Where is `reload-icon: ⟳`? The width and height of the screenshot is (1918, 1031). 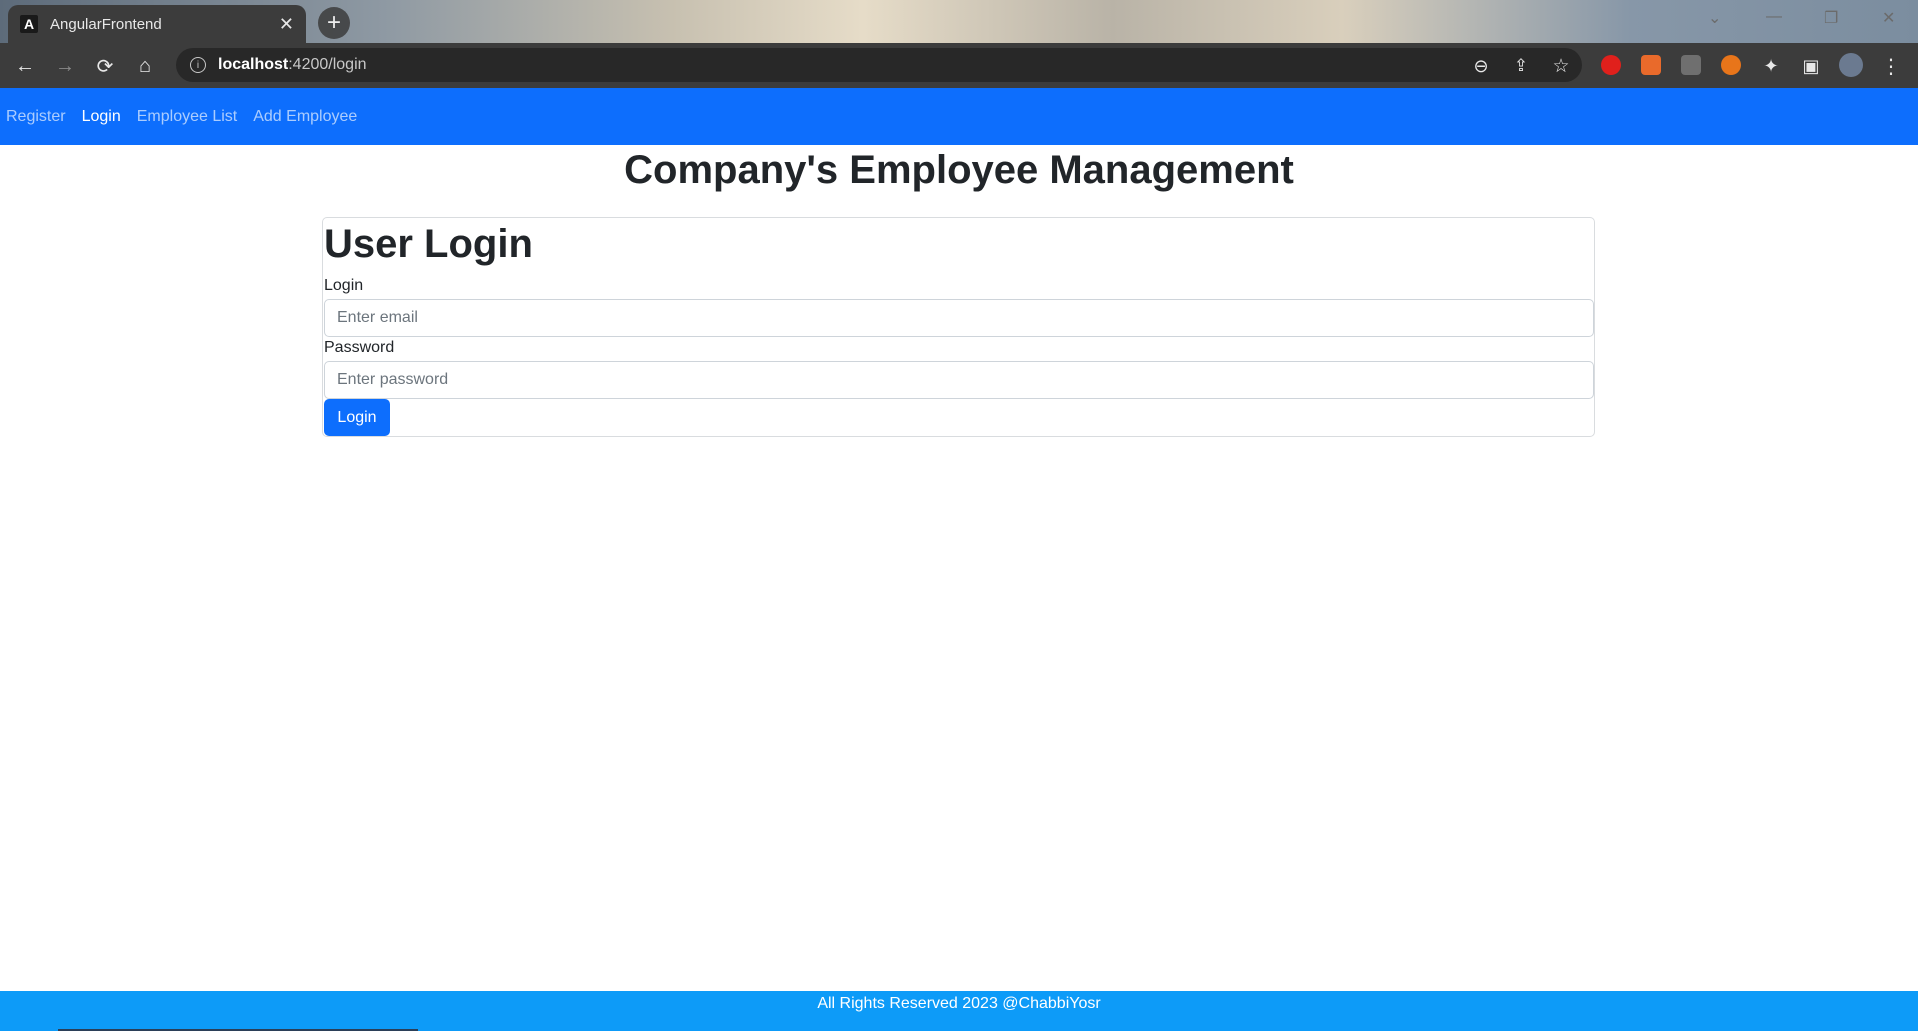 reload-icon: ⟳ is located at coordinates (105, 66).